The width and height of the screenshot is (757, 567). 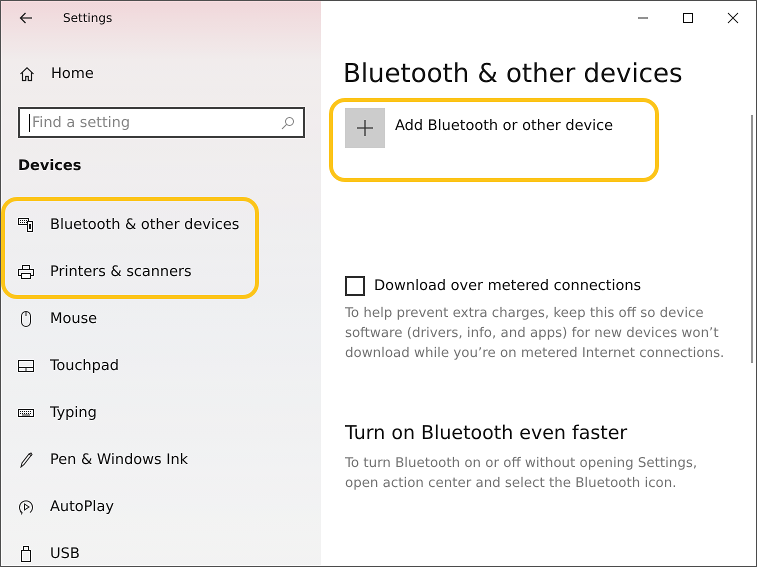 What do you see at coordinates (521, 474) in the screenshot?
I see `bluetooth-tip: To turn Bluetooth on or off without opening Settings, open action center and select the Bluetooth icon.` at bounding box center [521, 474].